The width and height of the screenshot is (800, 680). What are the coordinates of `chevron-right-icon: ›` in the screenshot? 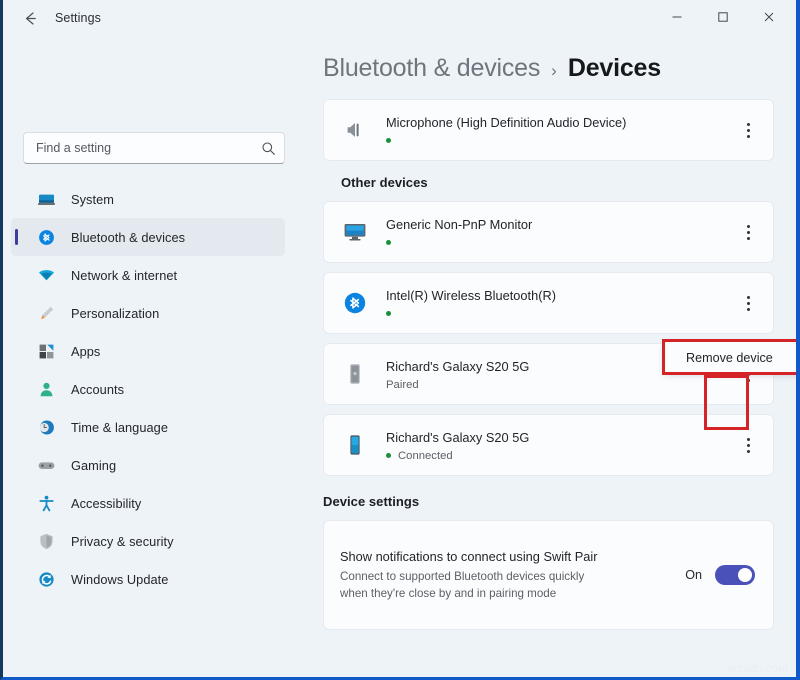 It's located at (554, 70).